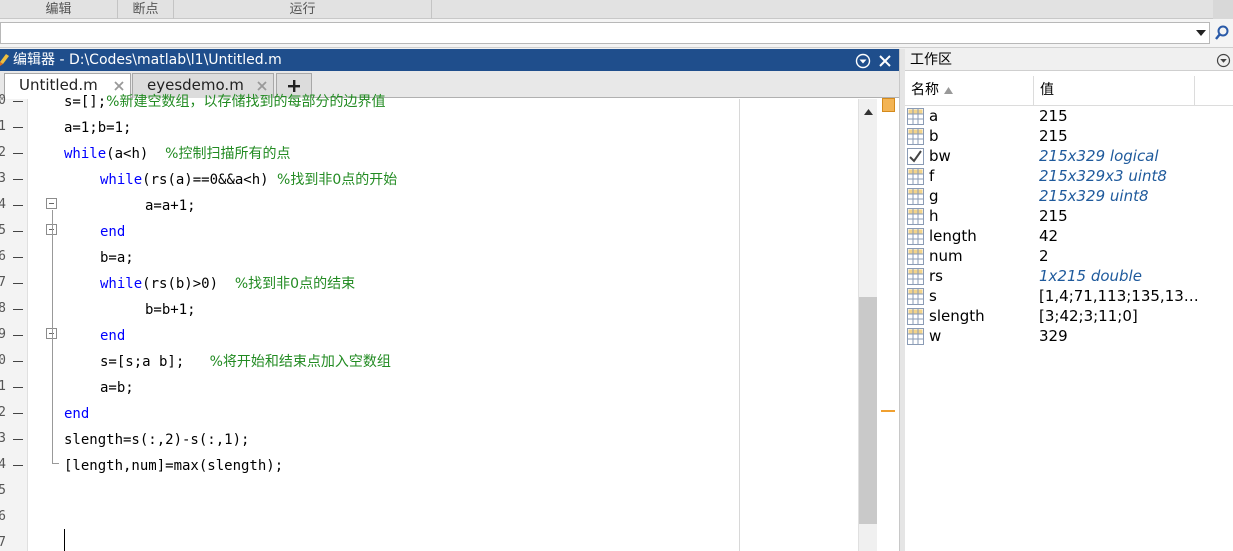 This screenshot has width=1233, height=551. What do you see at coordinates (888, 411) in the screenshot?
I see `analyzer-warning-marker` at bounding box center [888, 411].